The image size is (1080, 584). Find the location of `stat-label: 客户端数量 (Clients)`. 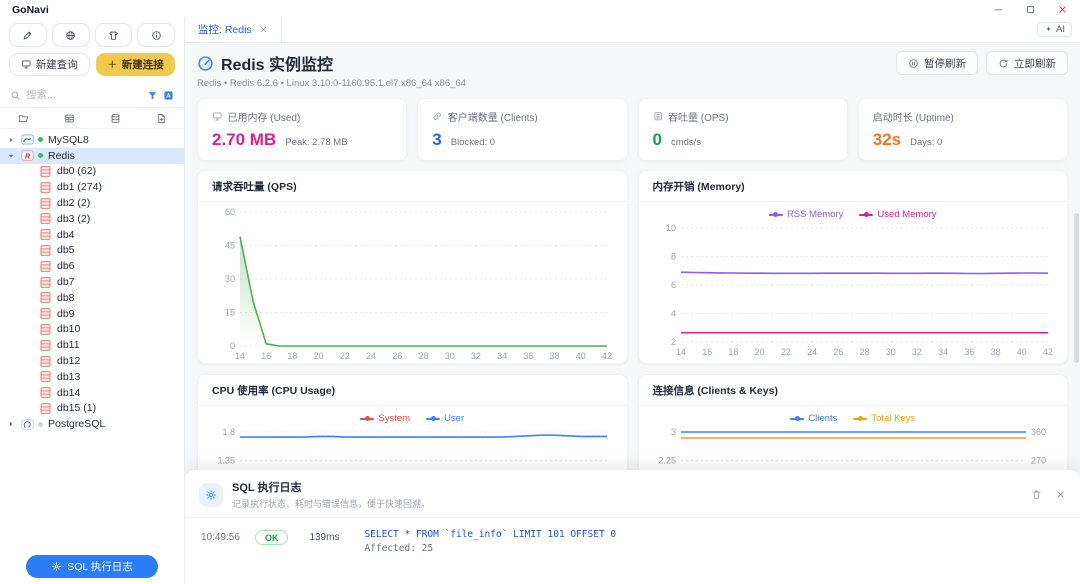

stat-label: 客户端数量 (Clients) is located at coordinates (492, 118).